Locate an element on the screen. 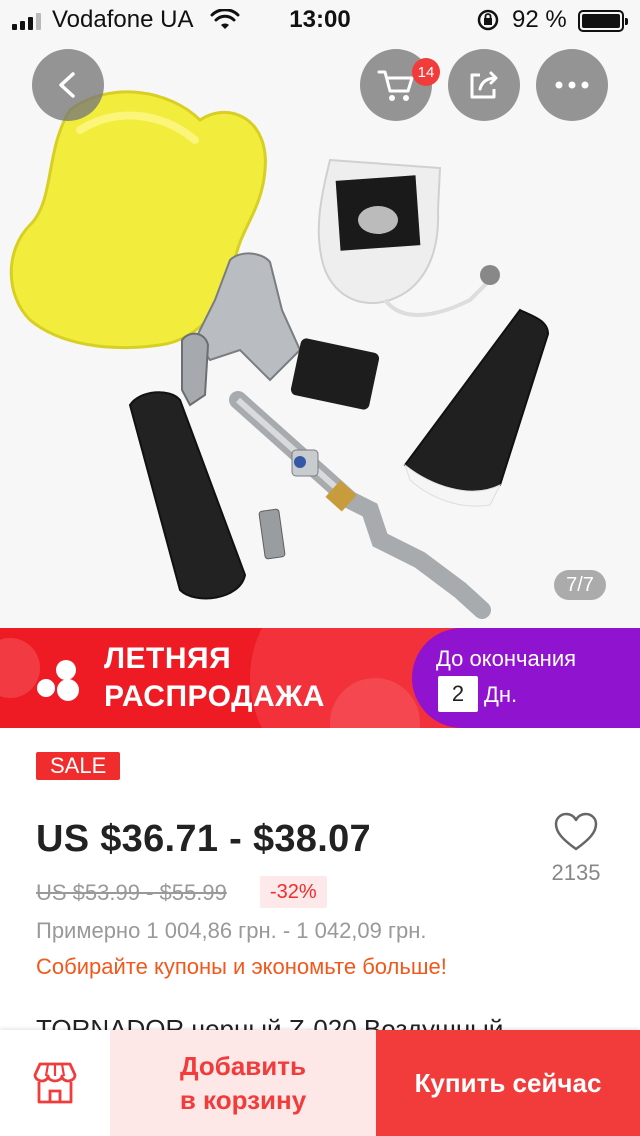 Image resolution: width=640 pixels, height=1136 pixels. heart-icon is located at coordinates (576, 831).